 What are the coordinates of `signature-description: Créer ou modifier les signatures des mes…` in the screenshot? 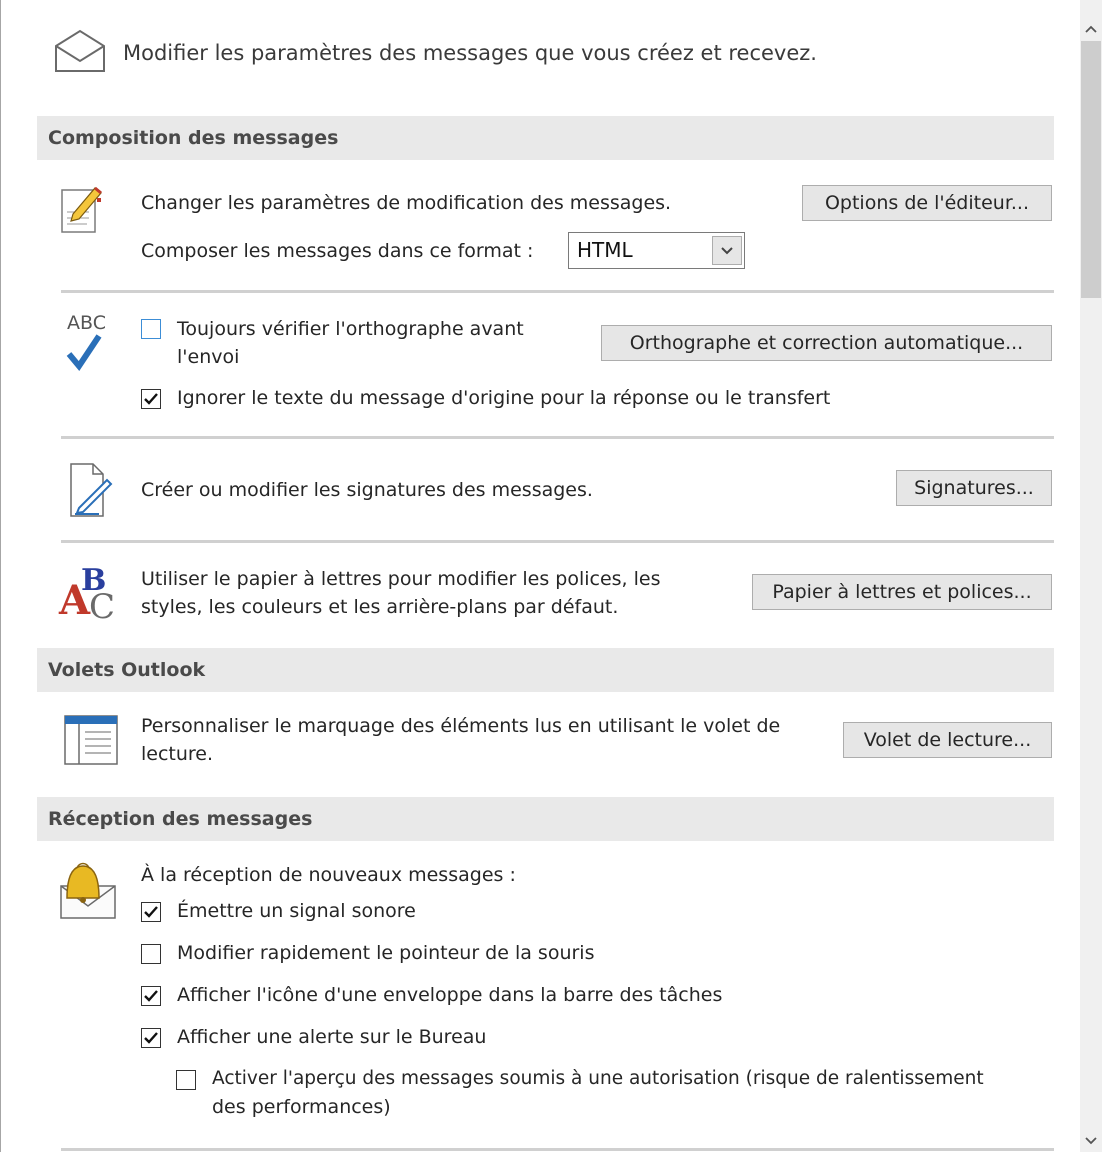 It's located at (367, 490).